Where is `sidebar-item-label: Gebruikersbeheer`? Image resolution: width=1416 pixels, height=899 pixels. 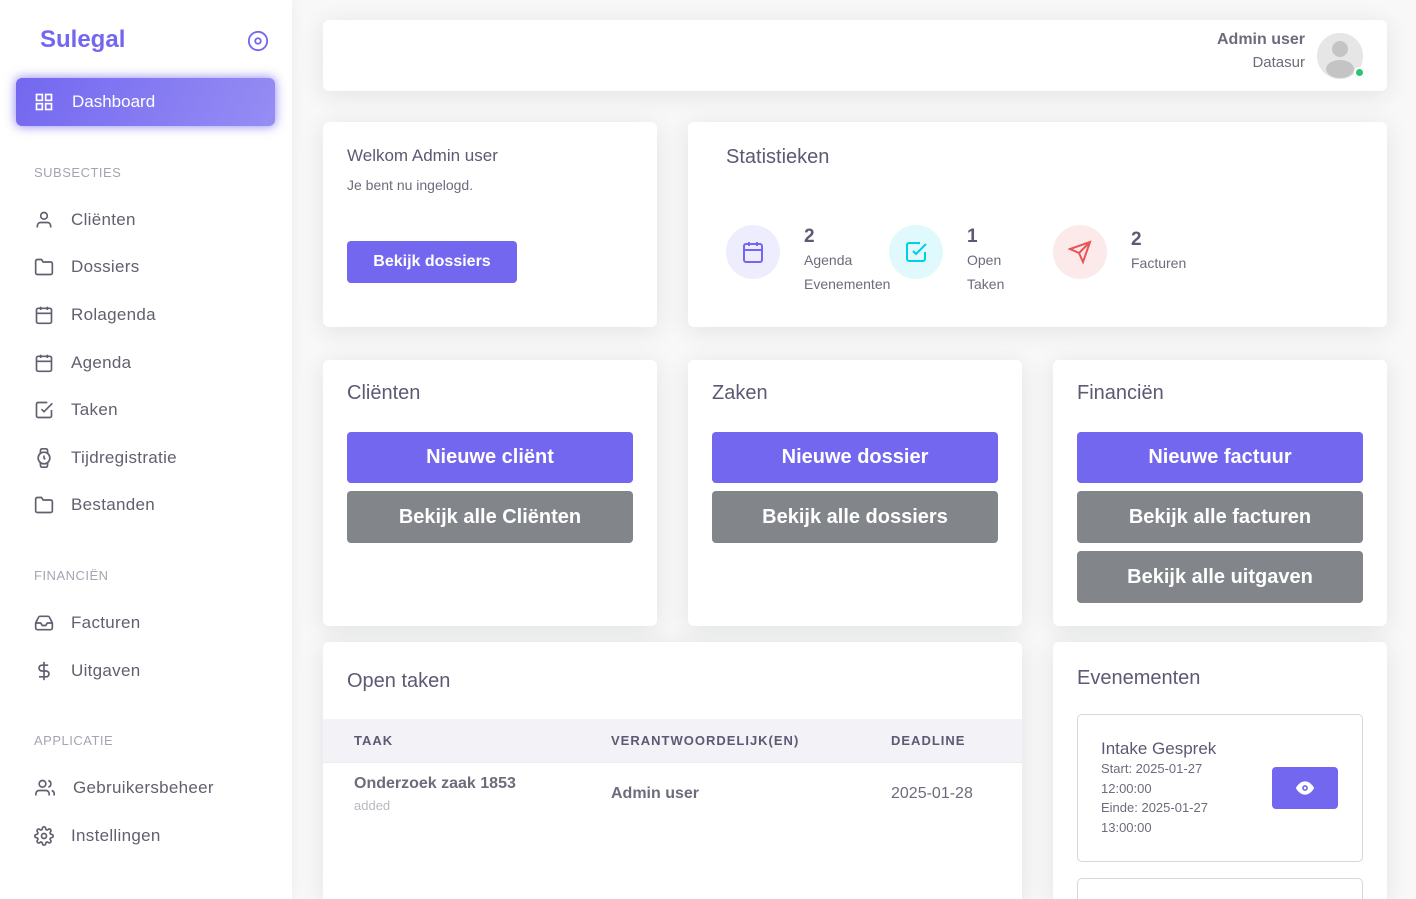
sidebar-item-label: Gebruikersbeheer is located at coordinates (143, 787).